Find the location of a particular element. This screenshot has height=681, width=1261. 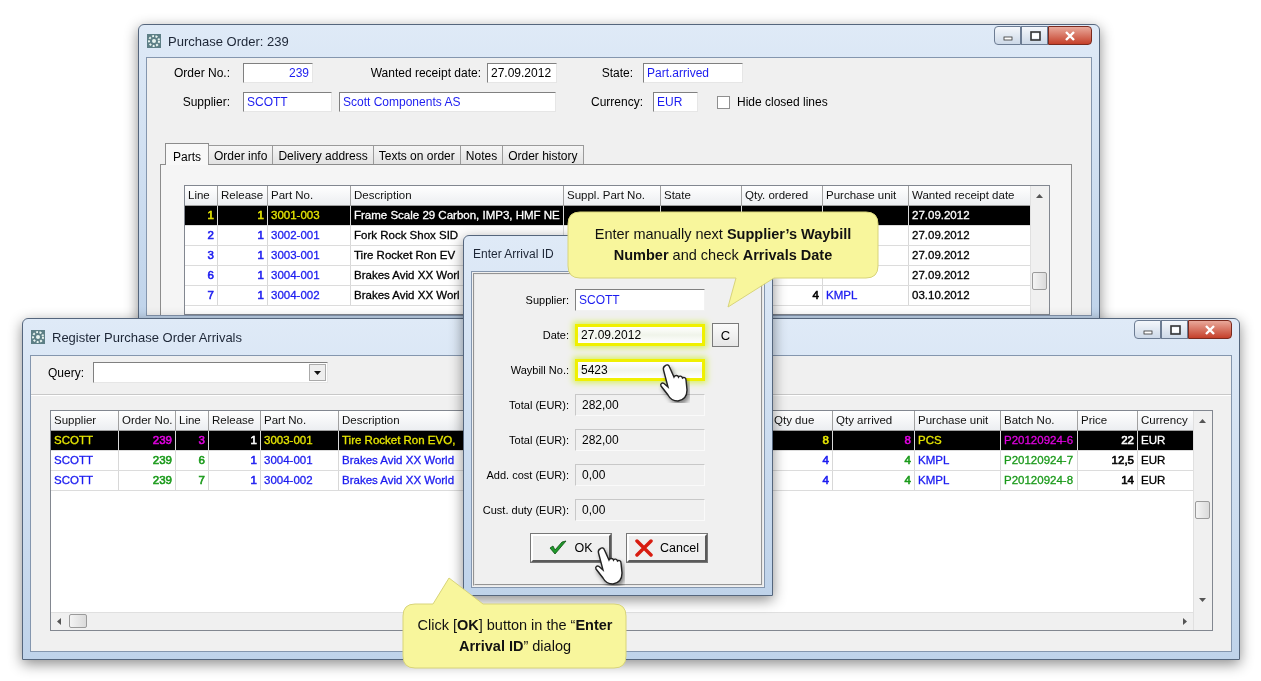

window-title: Register Purchase Order Arrivals is located at coordinates (147, 337).